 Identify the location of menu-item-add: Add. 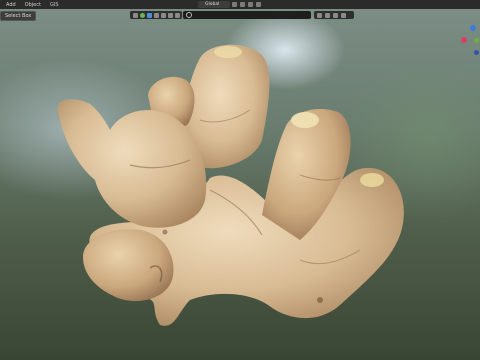
(11, 5).